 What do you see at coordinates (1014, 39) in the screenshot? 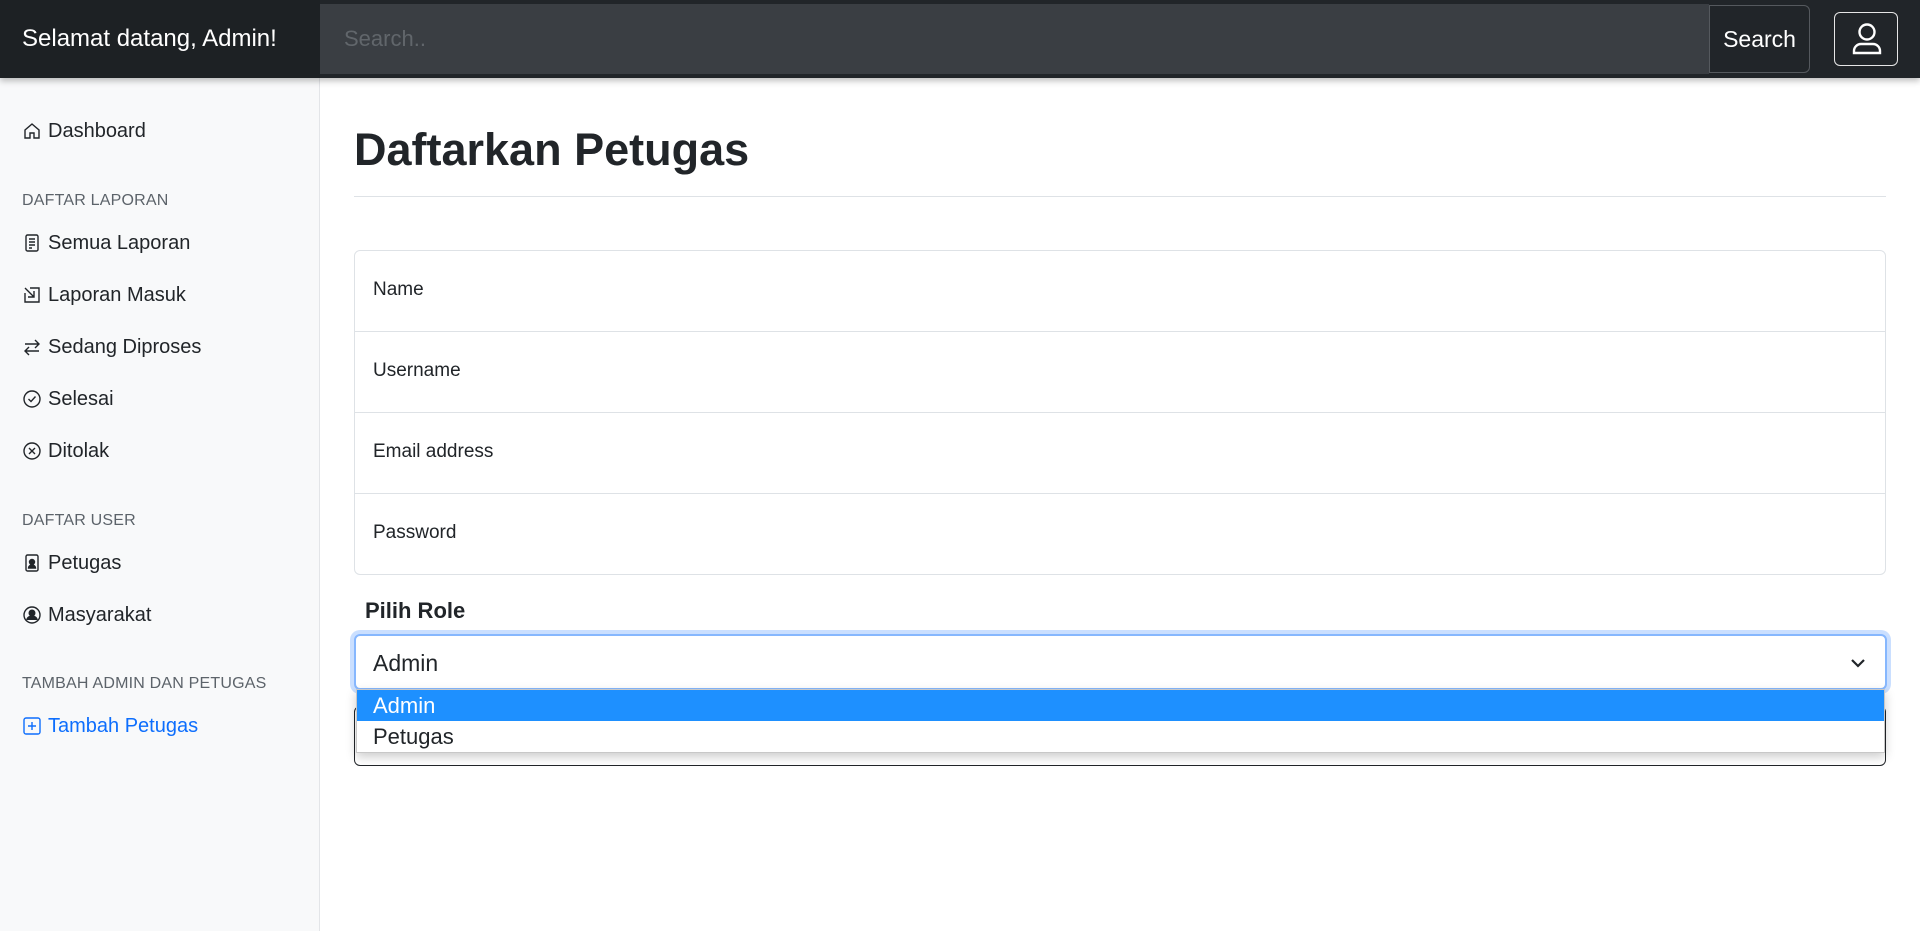
I see `search-input` at bounding box center [1014, 39].